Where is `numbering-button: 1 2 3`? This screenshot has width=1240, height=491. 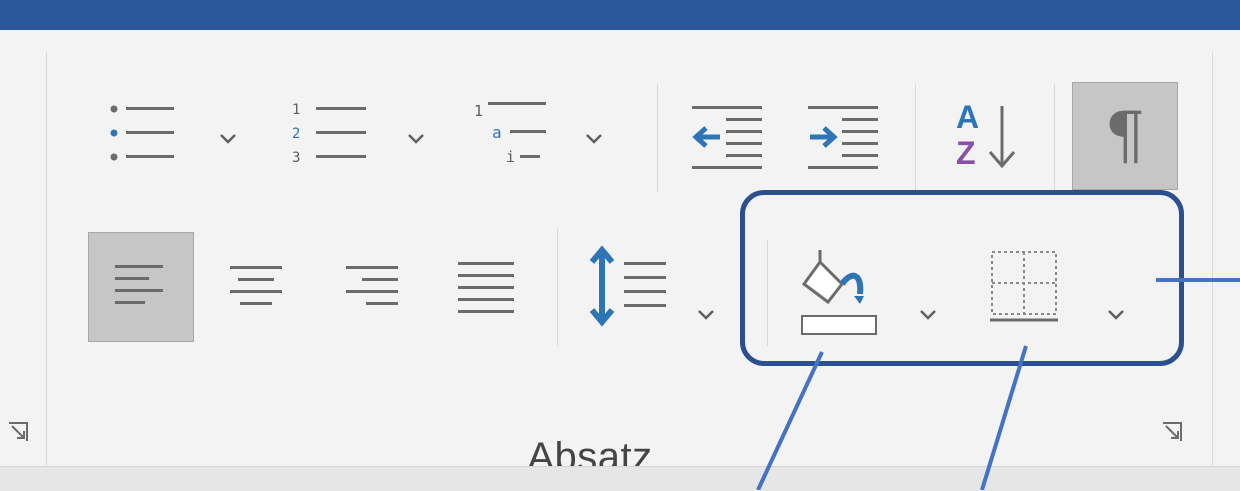
numbering-button: 1 2 3 is located at coordinates (332, 132).